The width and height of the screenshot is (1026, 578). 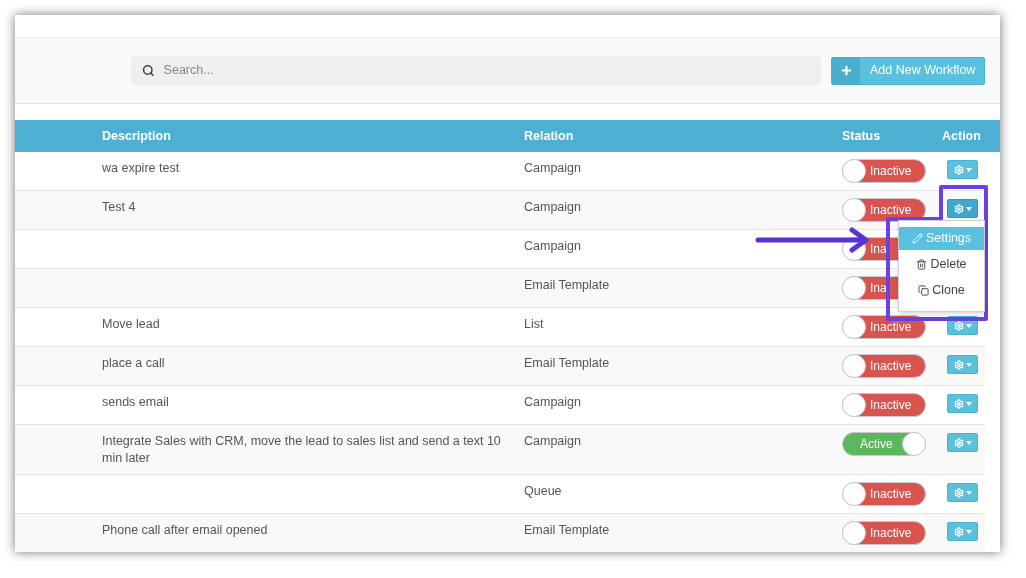 I want to click on column-header: Relation, so click(x=549, y=136).